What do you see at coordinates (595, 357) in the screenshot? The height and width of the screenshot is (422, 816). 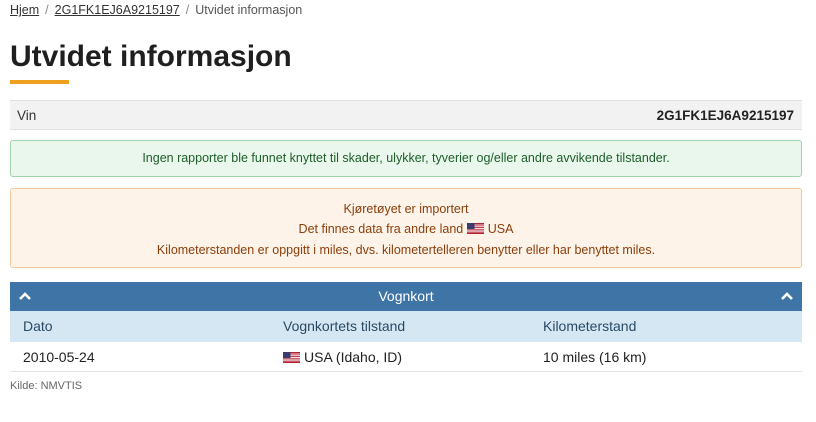 I see `row-mileage: 10 miles (16 km)` at bounding box center [595, 357].